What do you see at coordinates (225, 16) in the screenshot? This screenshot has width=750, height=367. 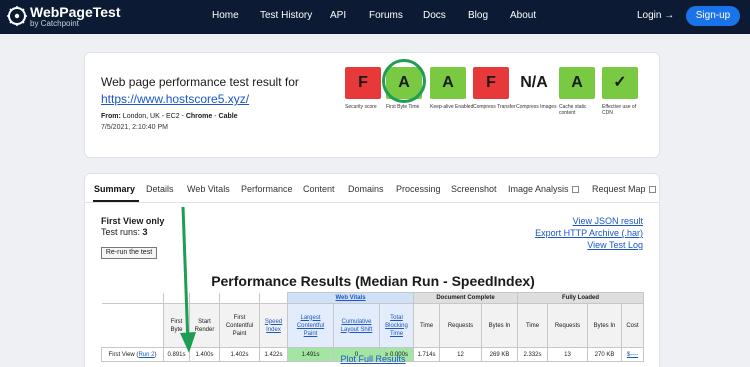 I see `nav-home: Home` at bounding box center [225, 16].